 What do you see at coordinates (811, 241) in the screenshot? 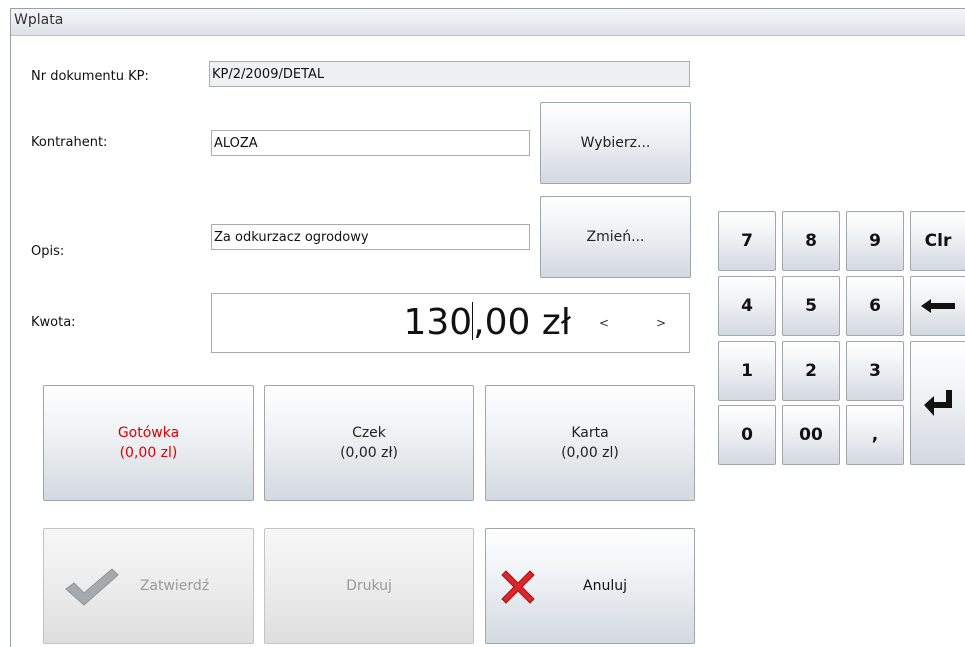
I see `key-8: 8` at bounding box center [811, 241].